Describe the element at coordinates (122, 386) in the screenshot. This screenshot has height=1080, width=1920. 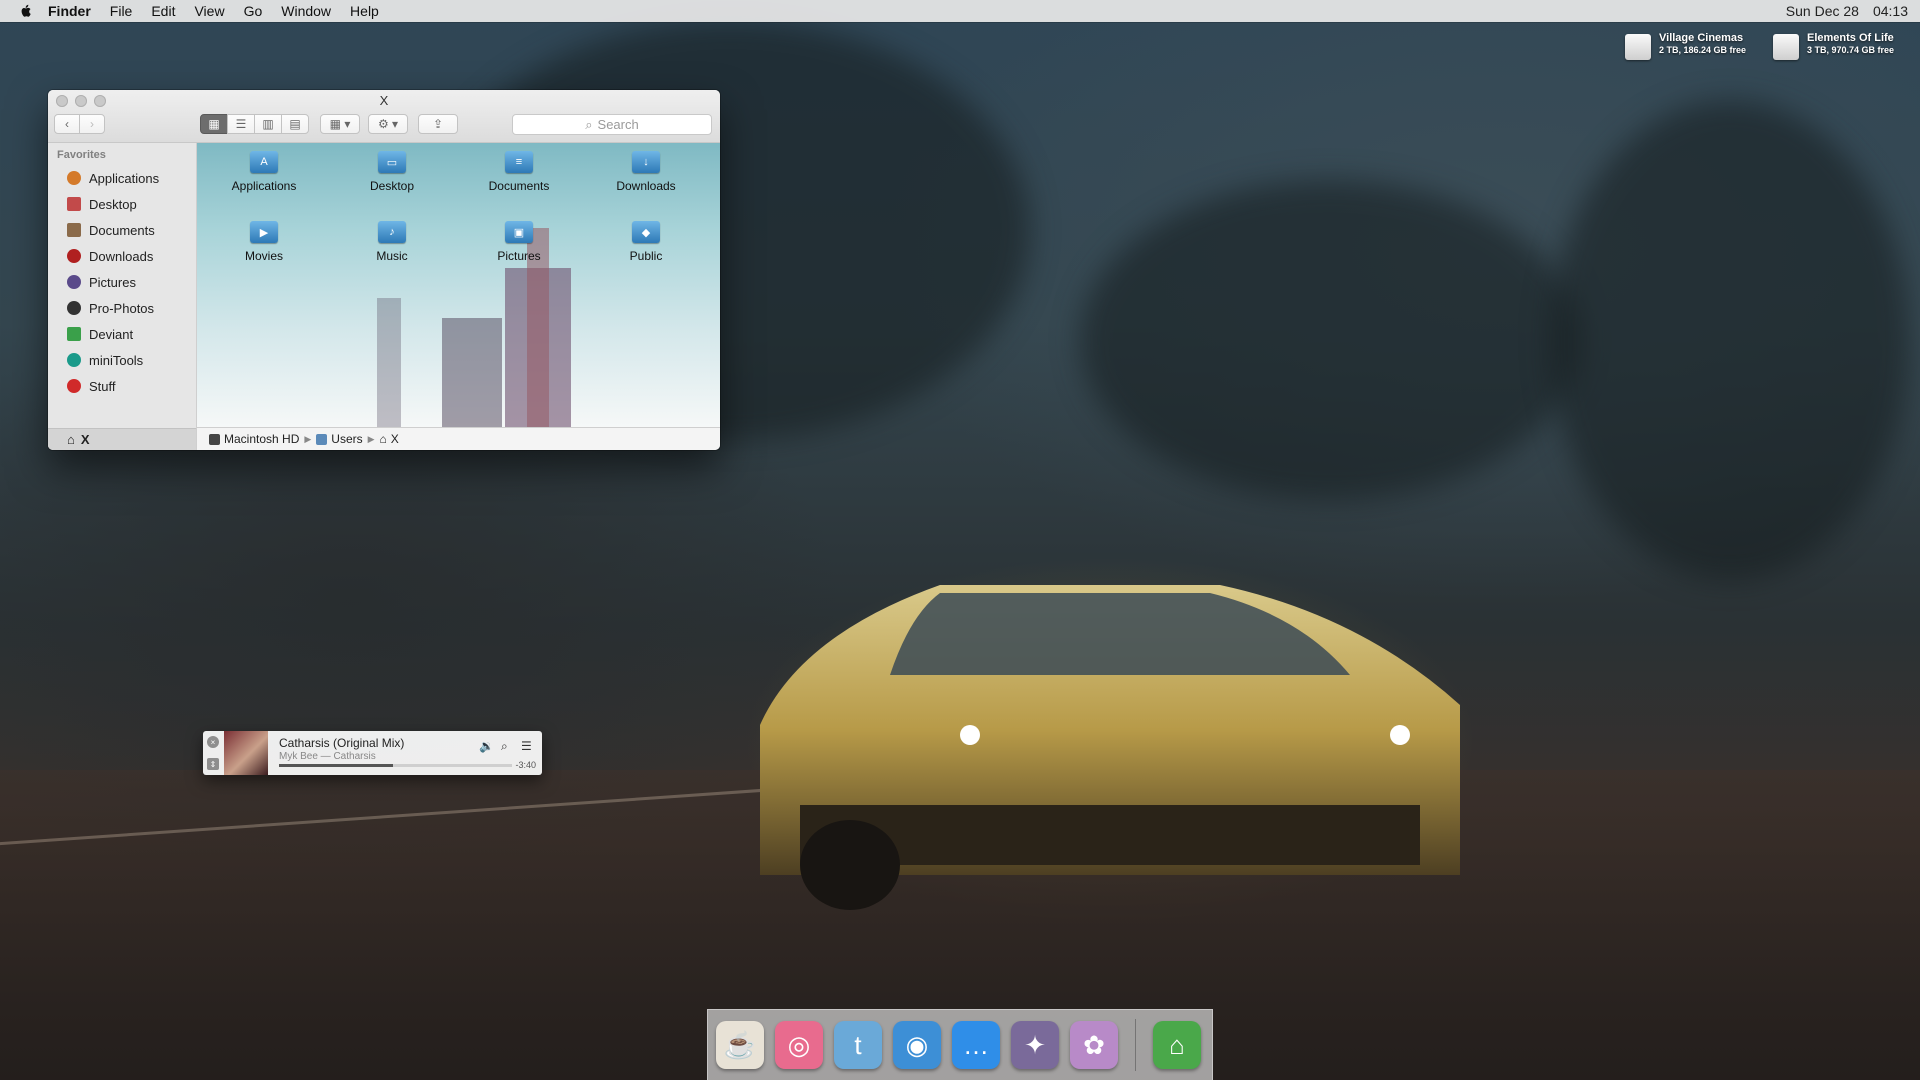
I see `sidebar-item-stuff: Stuff` at that location.